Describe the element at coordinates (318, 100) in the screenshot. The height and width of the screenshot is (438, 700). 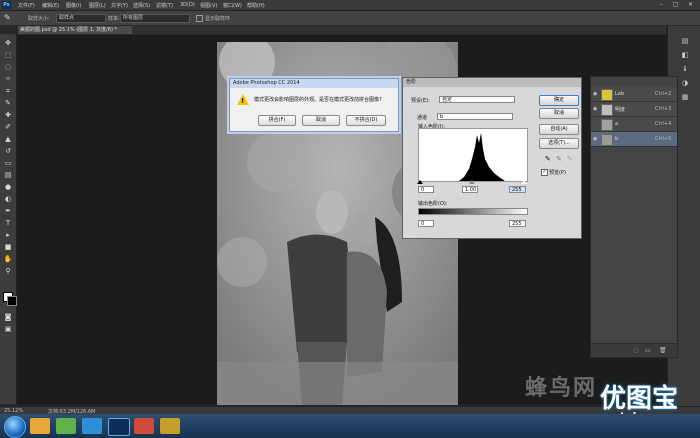
I see `dialog-message: 模式更改会影响图层的外观。是否在模式更改前拼合图像?` at that location.